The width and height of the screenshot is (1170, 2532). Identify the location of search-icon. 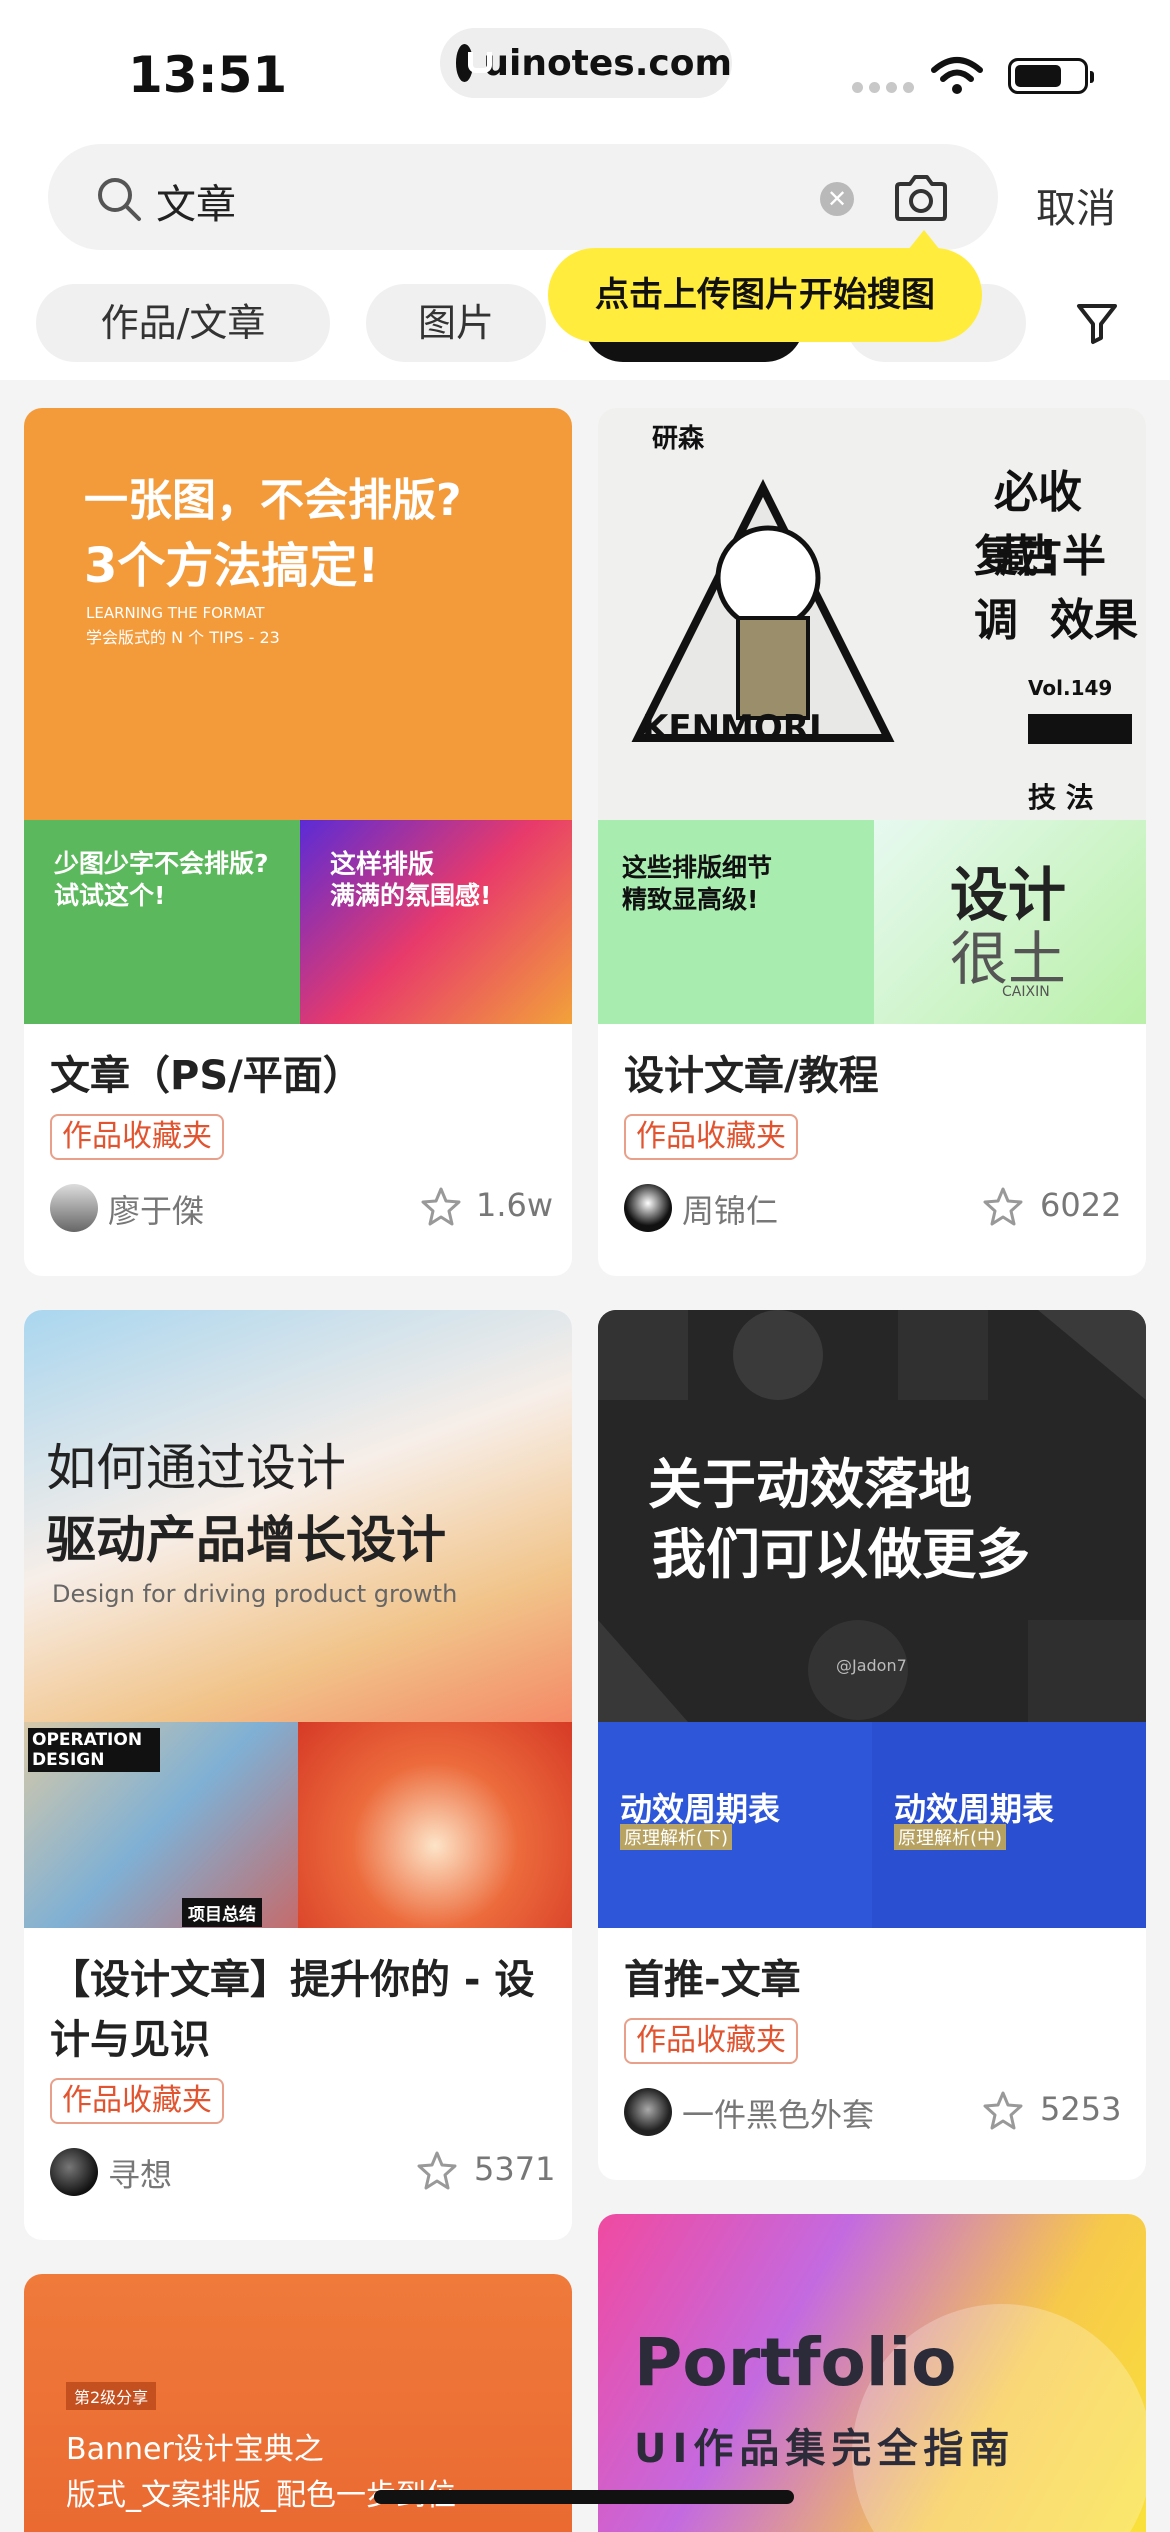
(119, 199).